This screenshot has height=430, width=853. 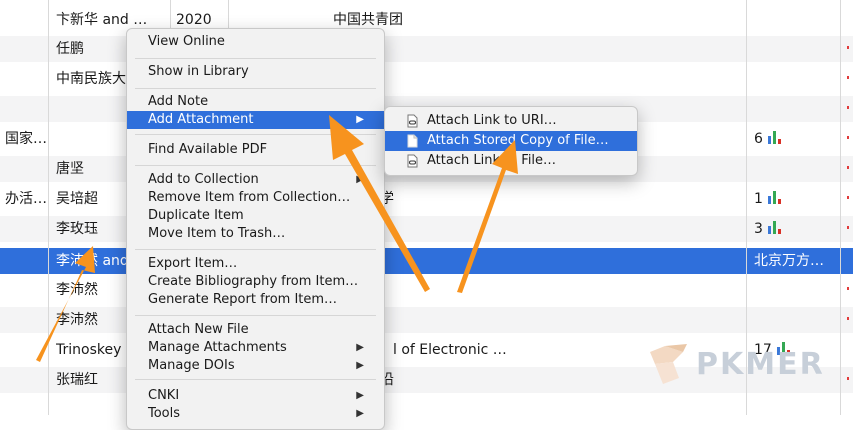 What do you see at coordinates (255, 72) in the screenshot?
I see `menu-item-show-in-library: Show in Library` at bounding box center [255, 72].